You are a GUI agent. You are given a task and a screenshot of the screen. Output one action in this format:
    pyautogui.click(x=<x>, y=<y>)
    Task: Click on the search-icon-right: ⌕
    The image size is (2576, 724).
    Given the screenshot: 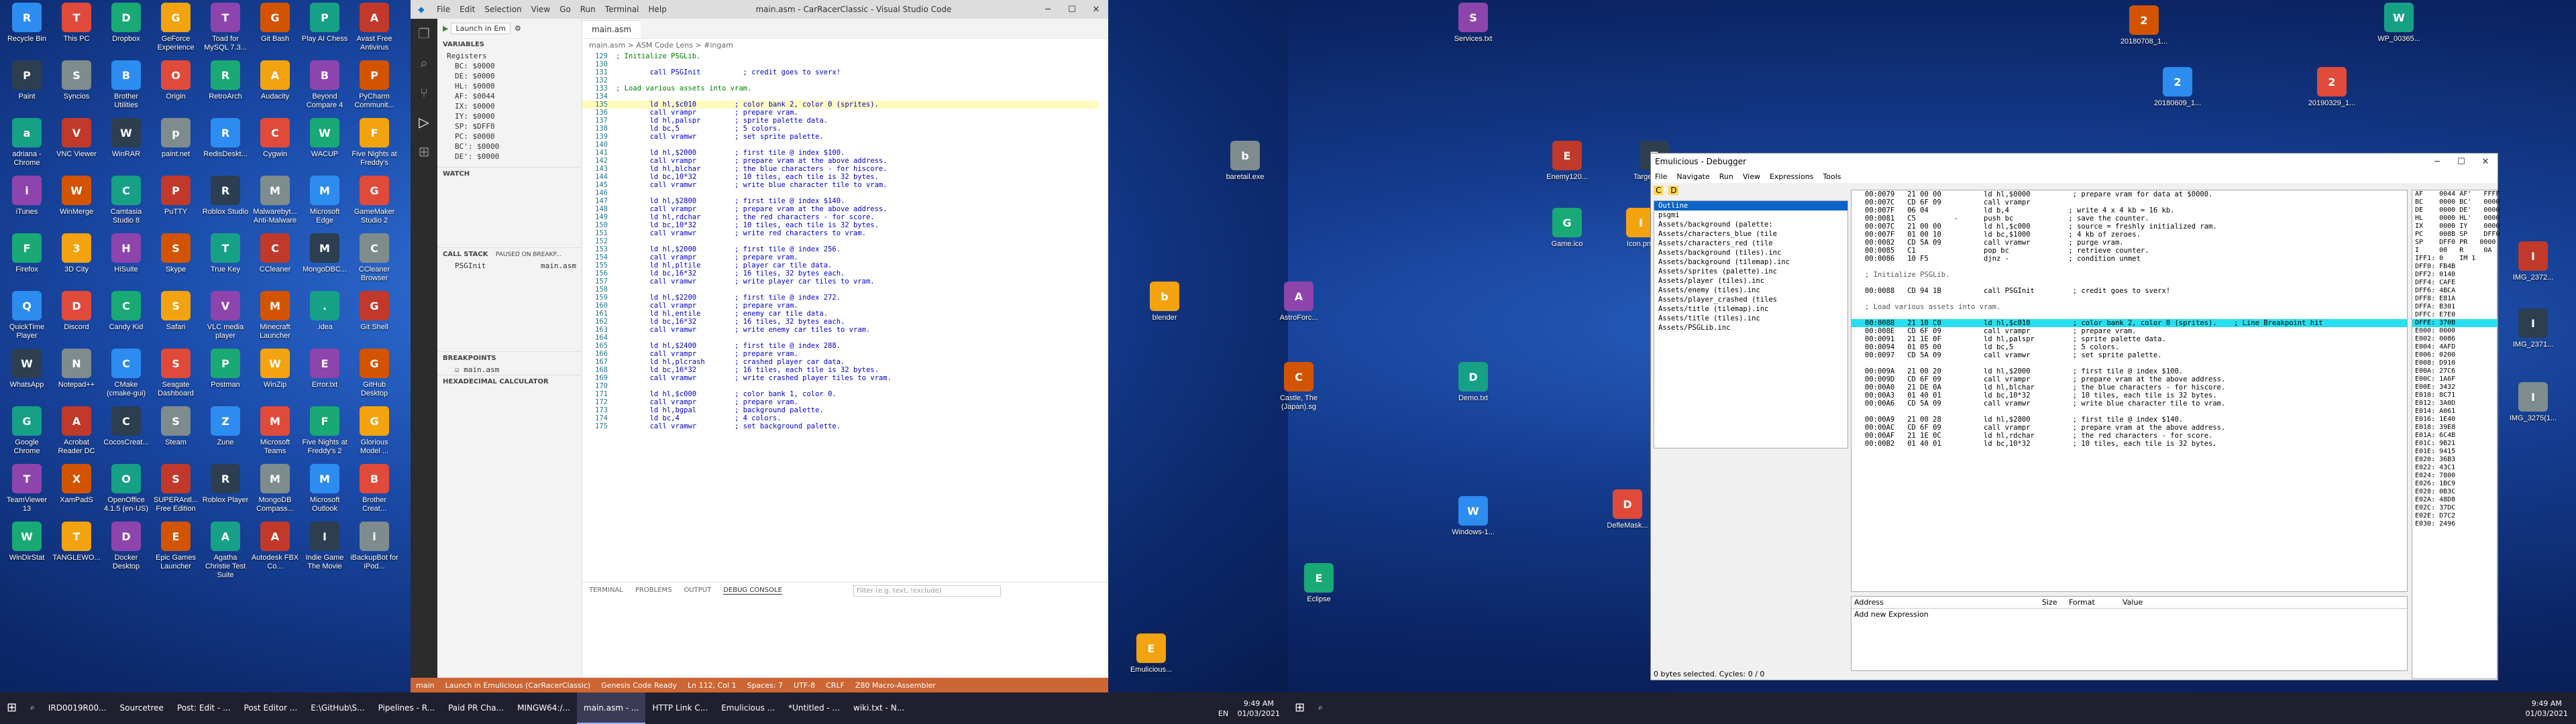 What is the action you would take?
    pyautogui.click(x=1320, y=708)
    